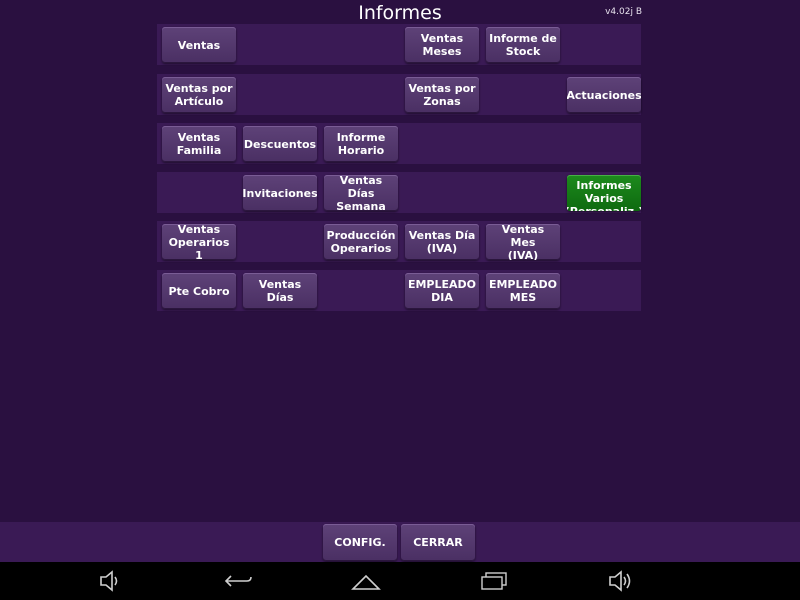 The width and height of the screenshot is (800, 600). I want to click on report-button: Ventas Días, so click(280, 291).